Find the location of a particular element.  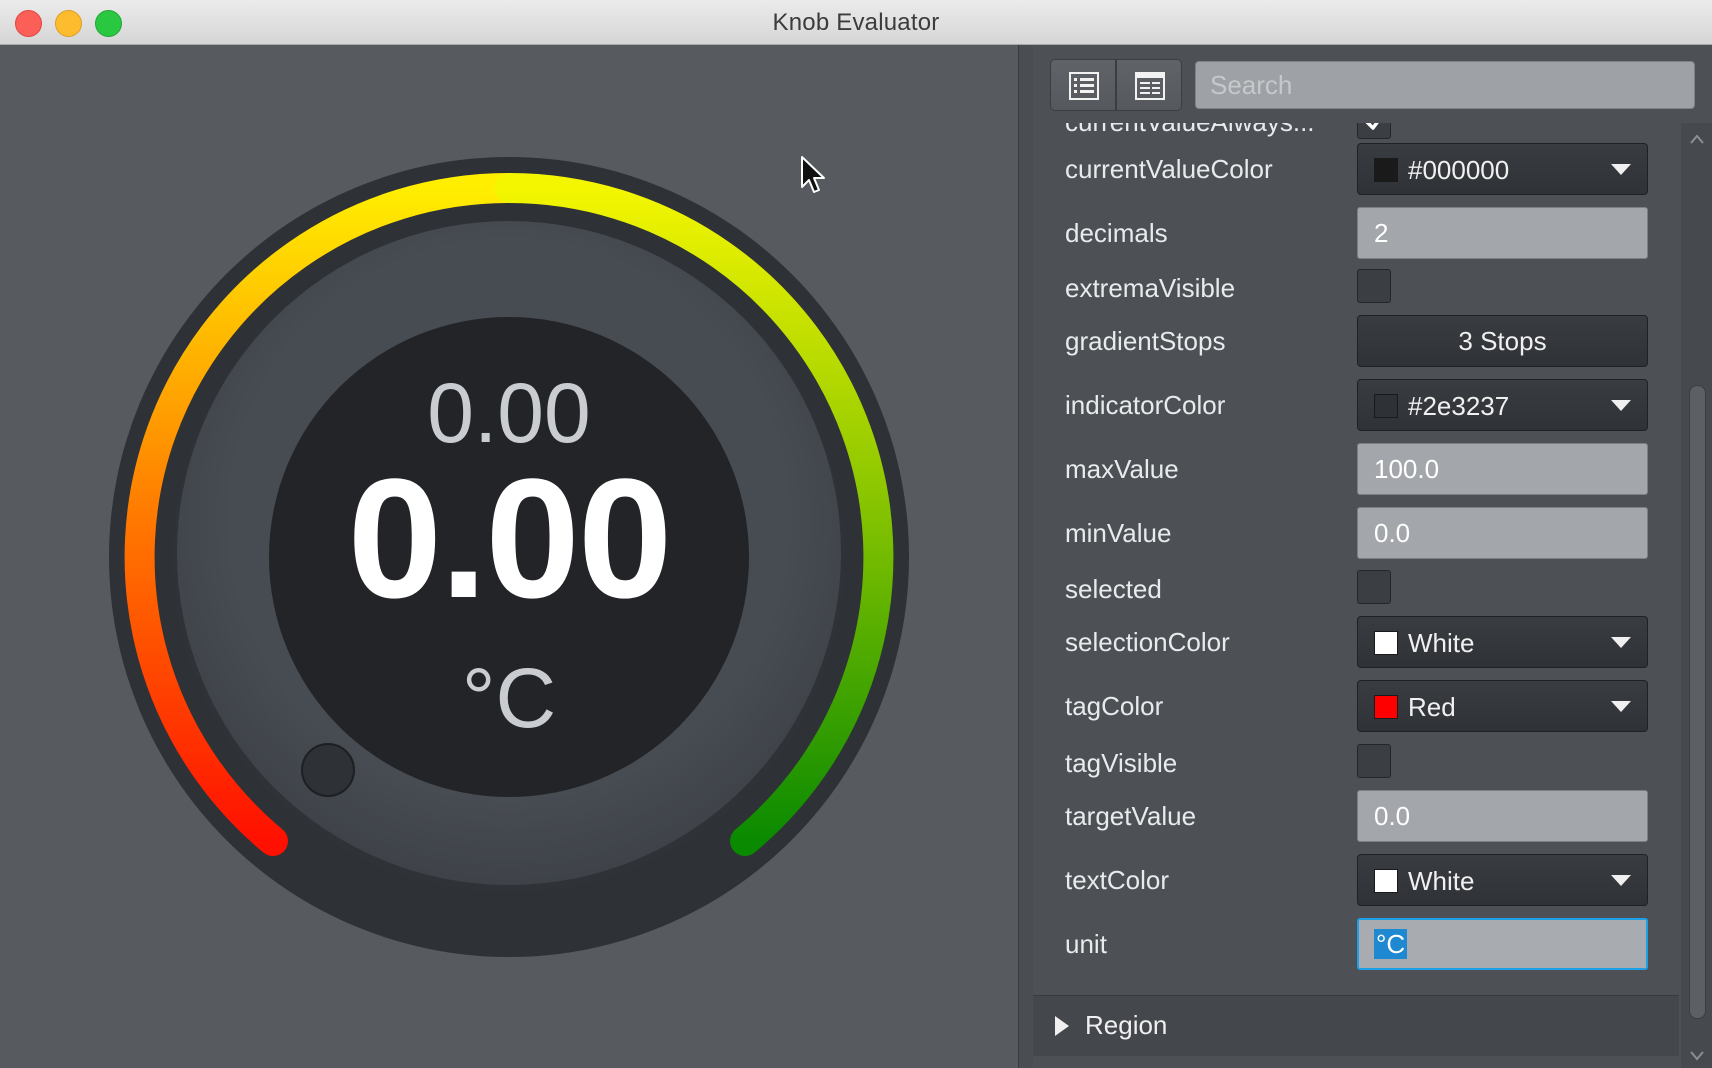

color-picker-dropdown: Red is located at coordinates (1502, 706).